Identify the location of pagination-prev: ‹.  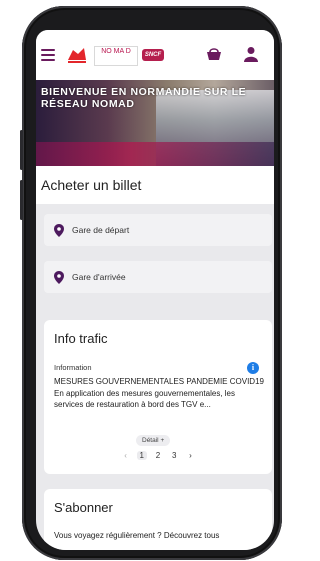
(126, 455).